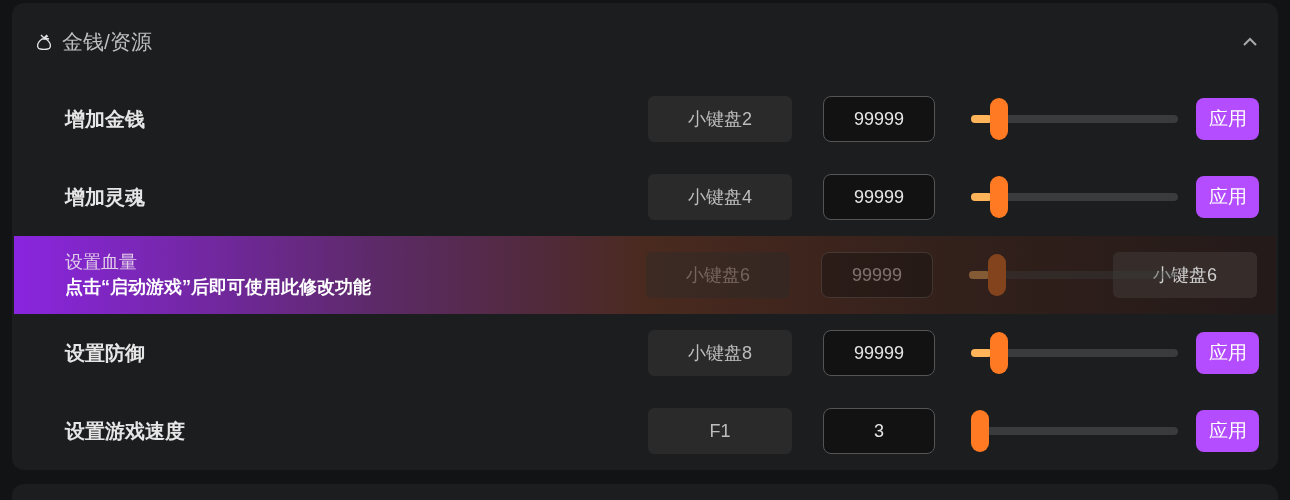  Describe the element at coordinates (105, 197) in the screenshot. I see `row-label: 增加灵魂` at that location.